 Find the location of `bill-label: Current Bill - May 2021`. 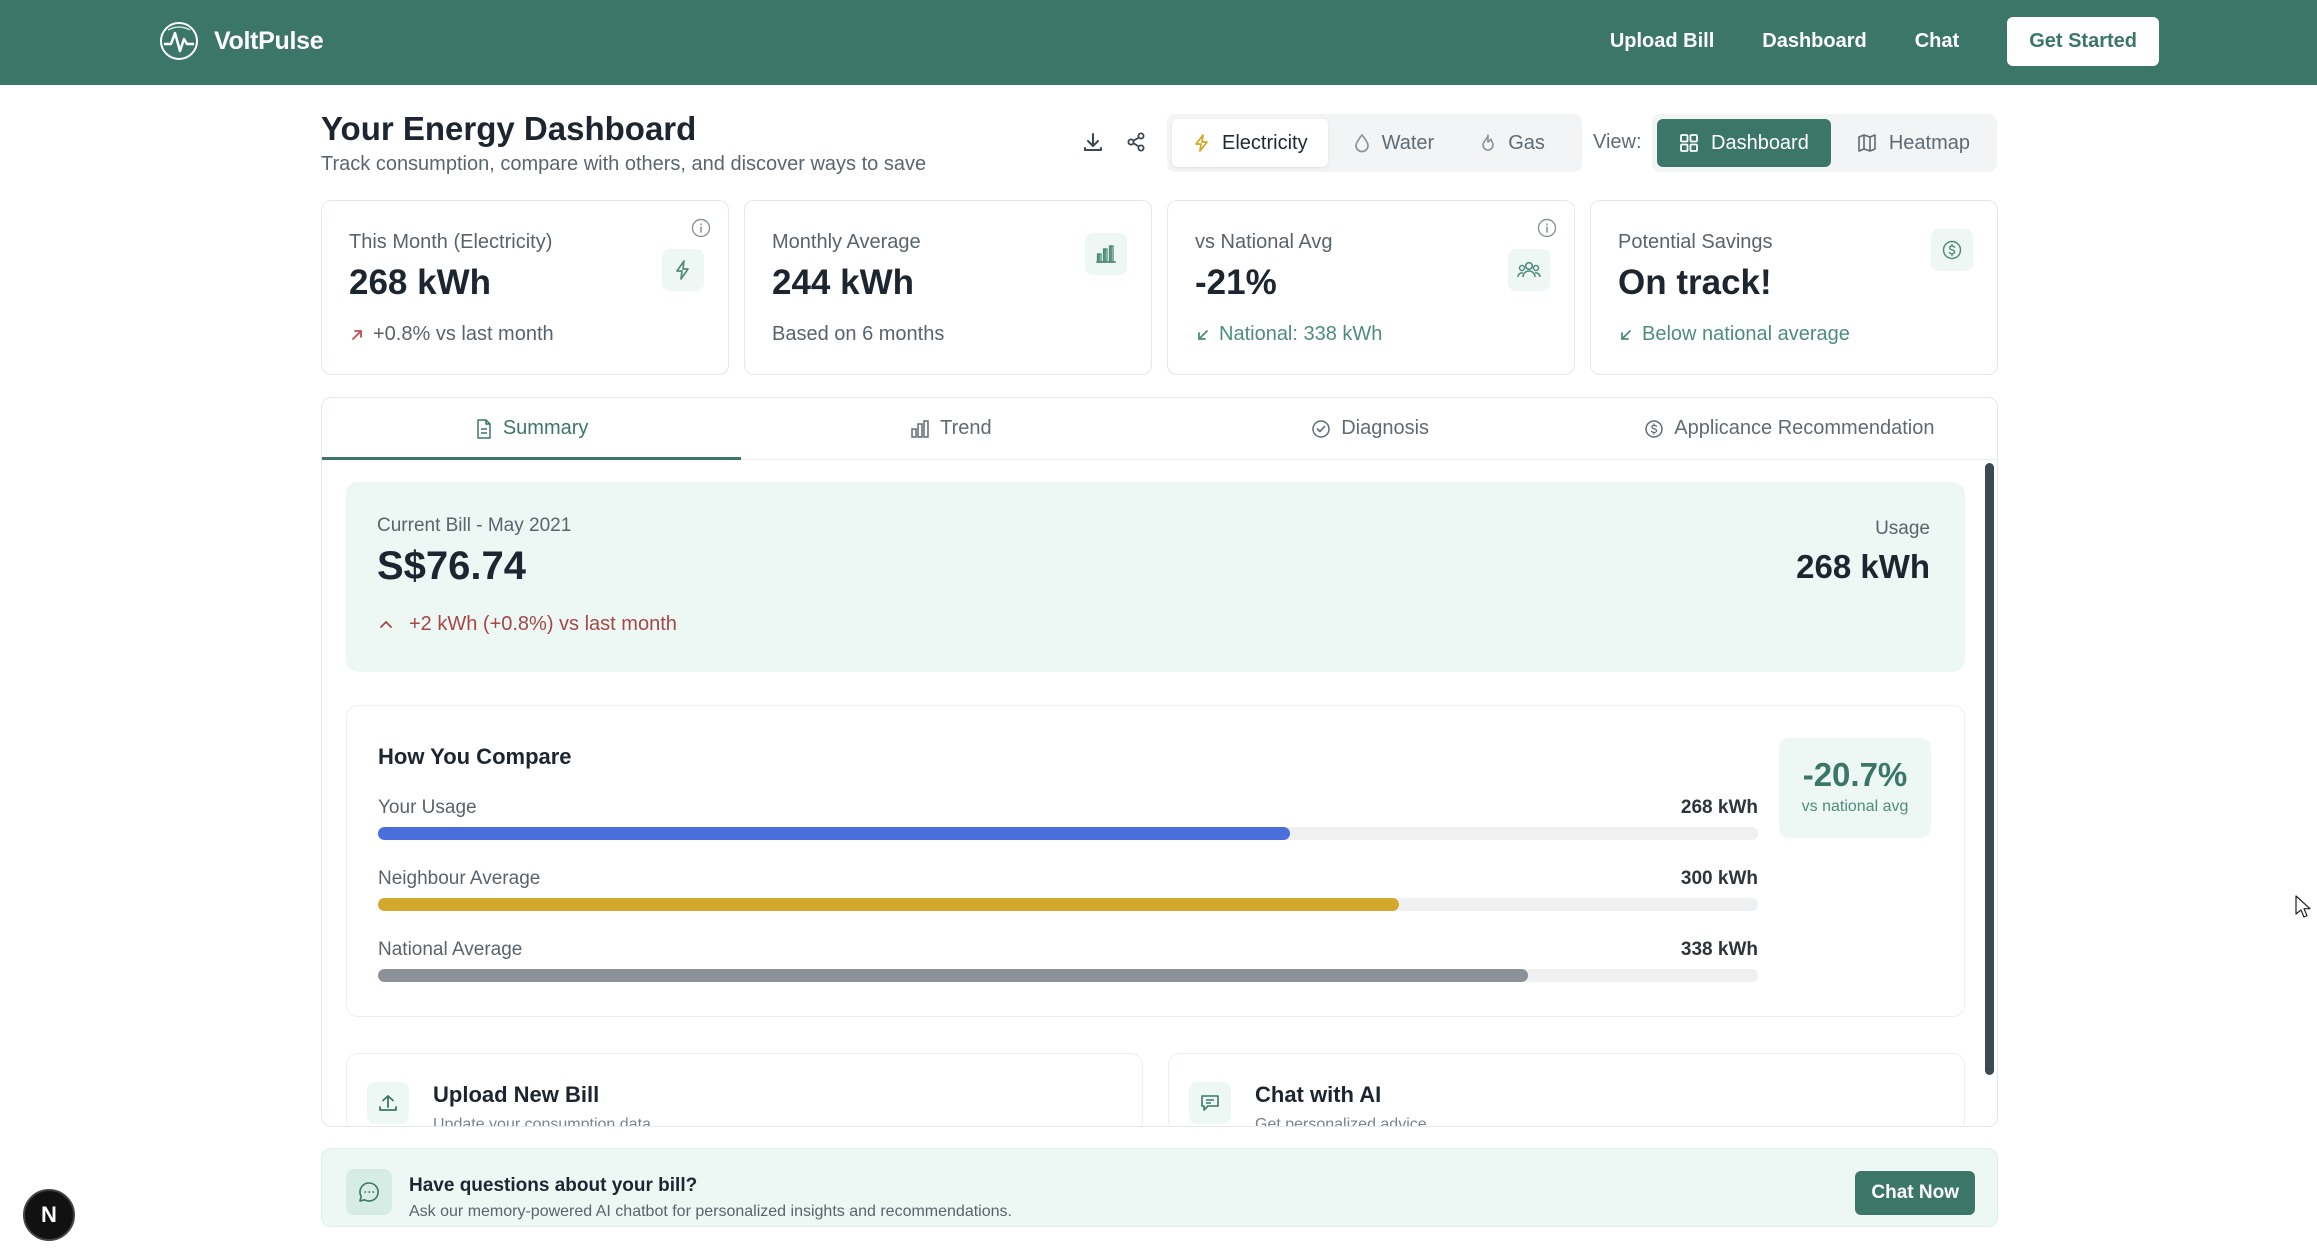

bill-label: Current Bill - May 2021 is located at coordinates (474, 525).